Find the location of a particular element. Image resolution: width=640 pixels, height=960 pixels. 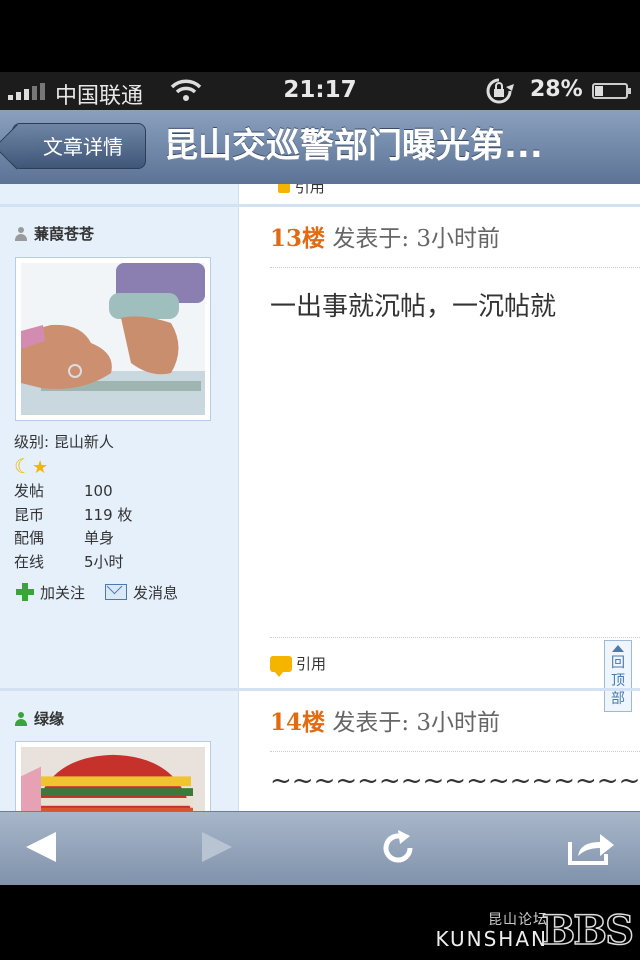

plus-icon is located at coordinates (25, 592).